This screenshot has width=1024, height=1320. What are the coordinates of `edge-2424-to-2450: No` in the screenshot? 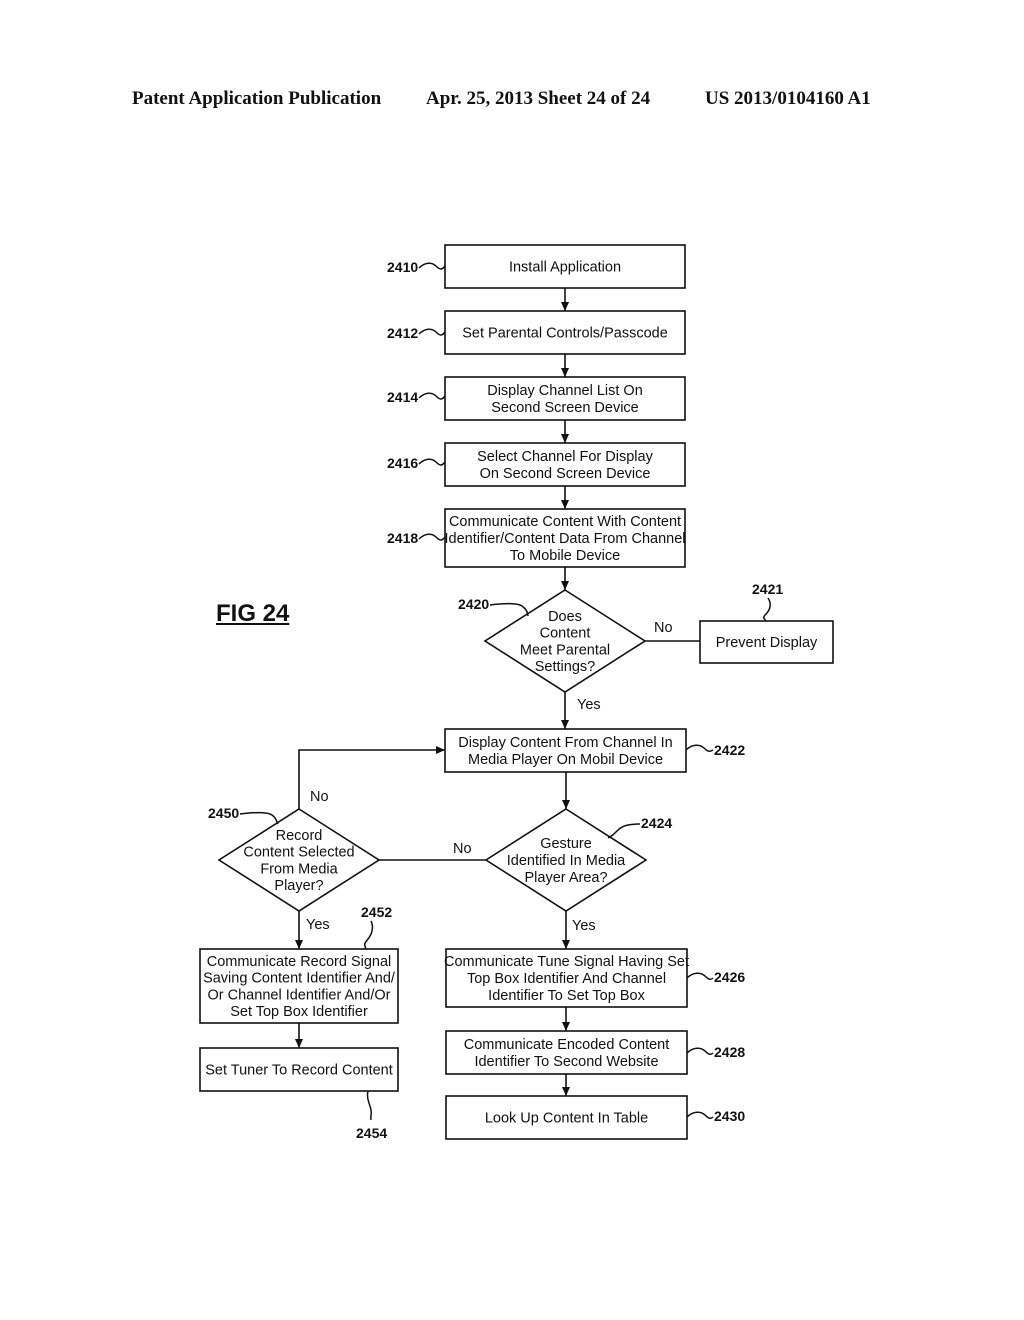 It's located at (432, 851).